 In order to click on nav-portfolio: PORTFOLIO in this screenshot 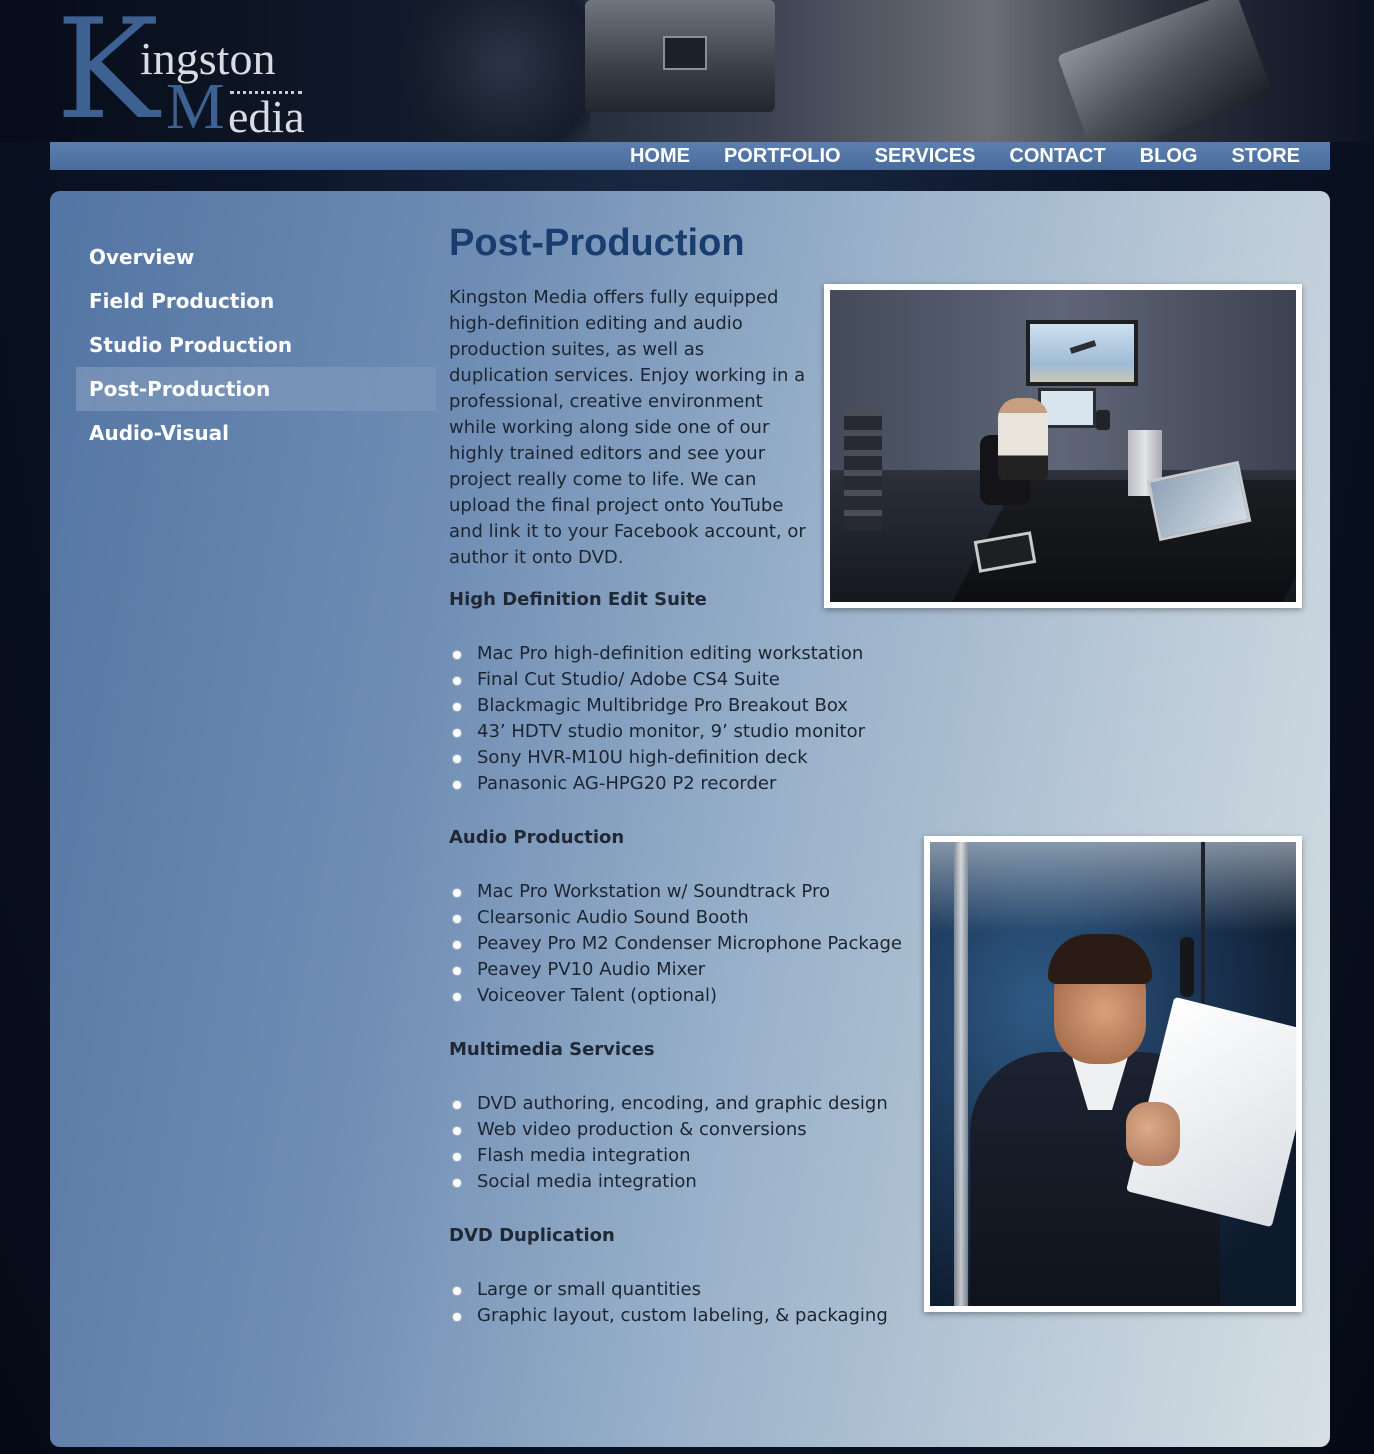, I will do `click(782, 156)`.